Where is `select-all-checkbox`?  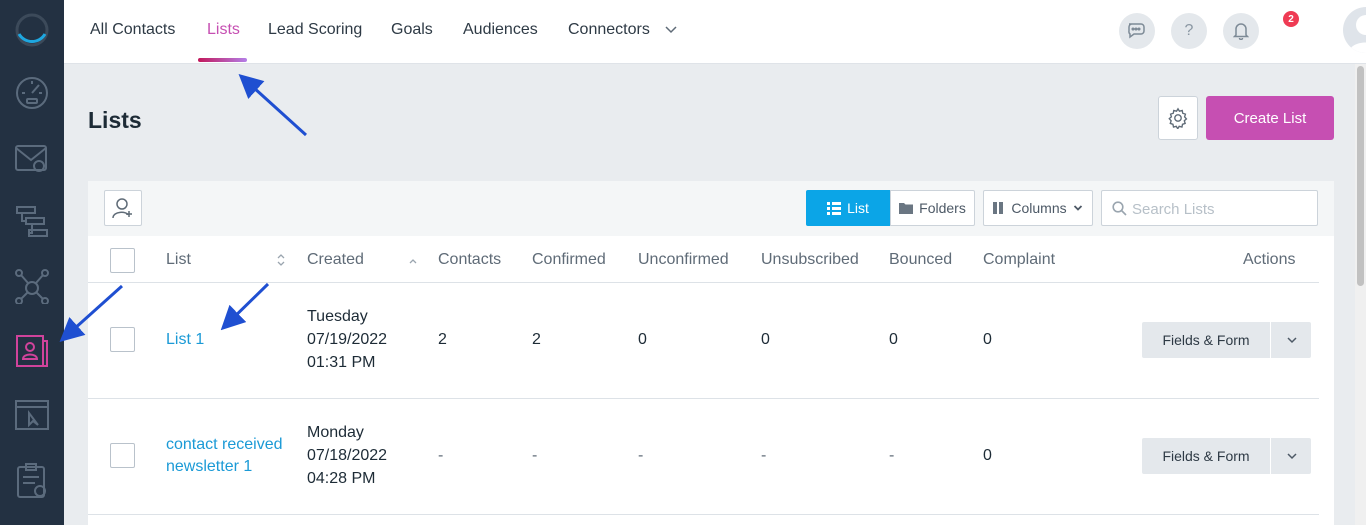 select-all-checkbox is located at coordinates (122, 260).